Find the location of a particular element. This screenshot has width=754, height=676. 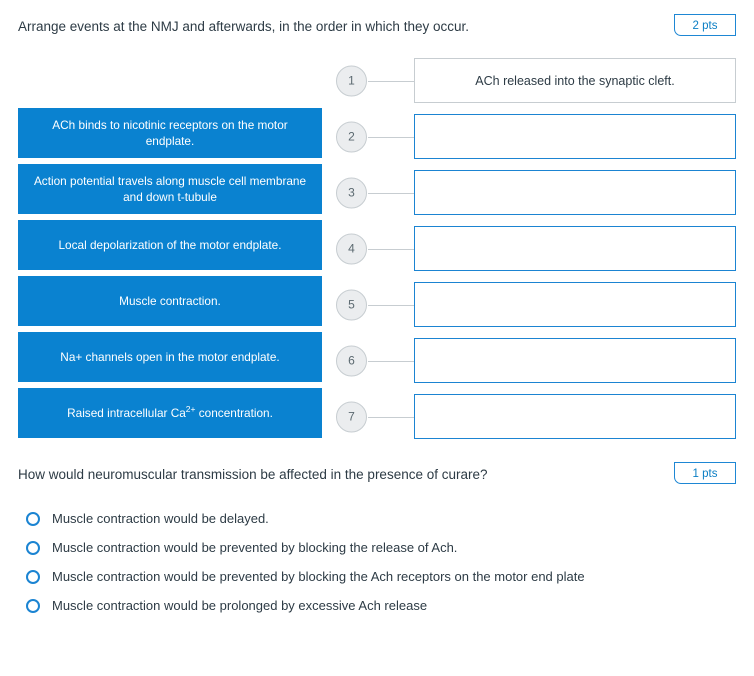

draggable-option-label: Na+ channels open in the motor endplate. is located at coordinates (170, 357).